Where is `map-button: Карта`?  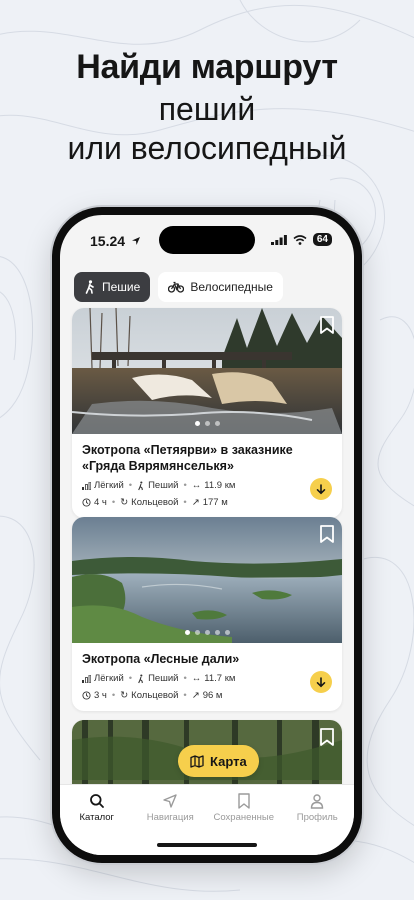
map-button: Карта is located at coordinates (218, 761).